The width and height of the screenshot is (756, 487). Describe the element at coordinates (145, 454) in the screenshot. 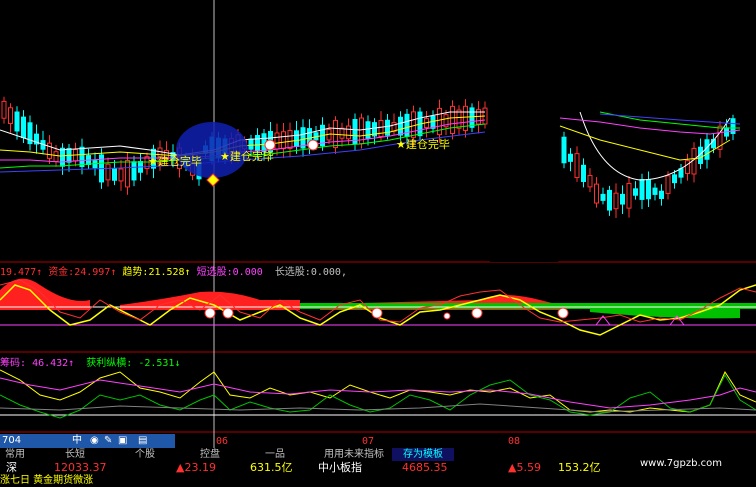

I see `tab-stock: 个股` at that location.